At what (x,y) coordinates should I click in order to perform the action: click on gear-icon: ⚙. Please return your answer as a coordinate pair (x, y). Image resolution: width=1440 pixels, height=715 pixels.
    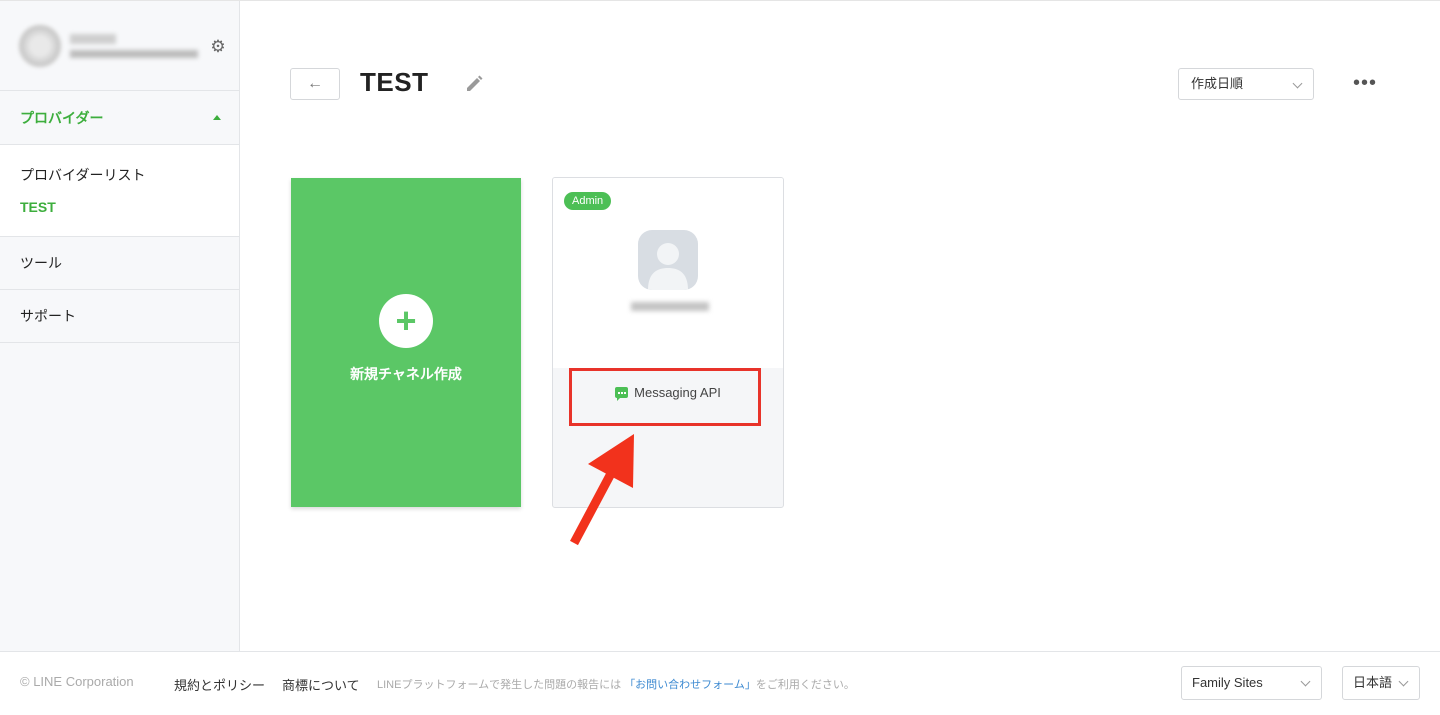
    Looking at the image, I should click on (218, 47).